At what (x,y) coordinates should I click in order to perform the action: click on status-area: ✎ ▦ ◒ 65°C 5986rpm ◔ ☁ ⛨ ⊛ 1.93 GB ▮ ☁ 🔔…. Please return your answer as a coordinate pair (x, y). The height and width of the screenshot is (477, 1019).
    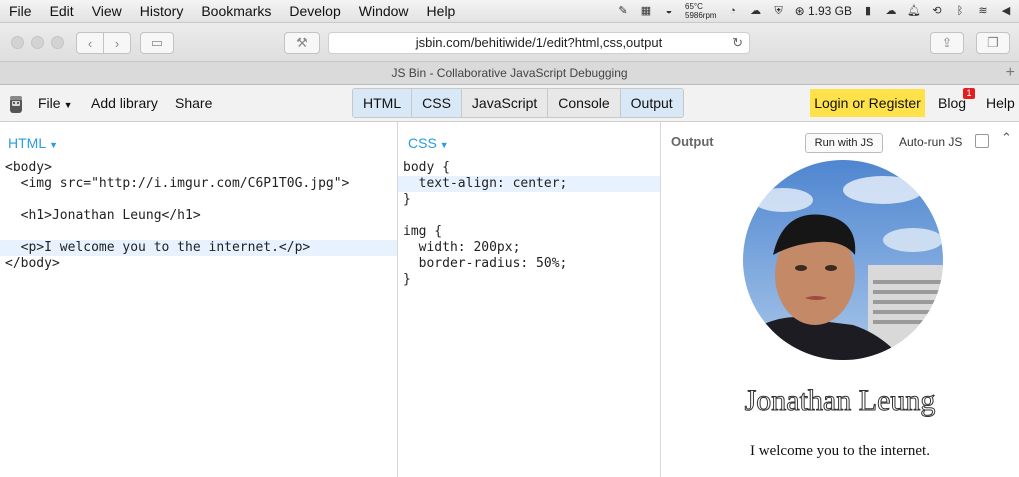
    Looking at the image, I should click on (814, 11).